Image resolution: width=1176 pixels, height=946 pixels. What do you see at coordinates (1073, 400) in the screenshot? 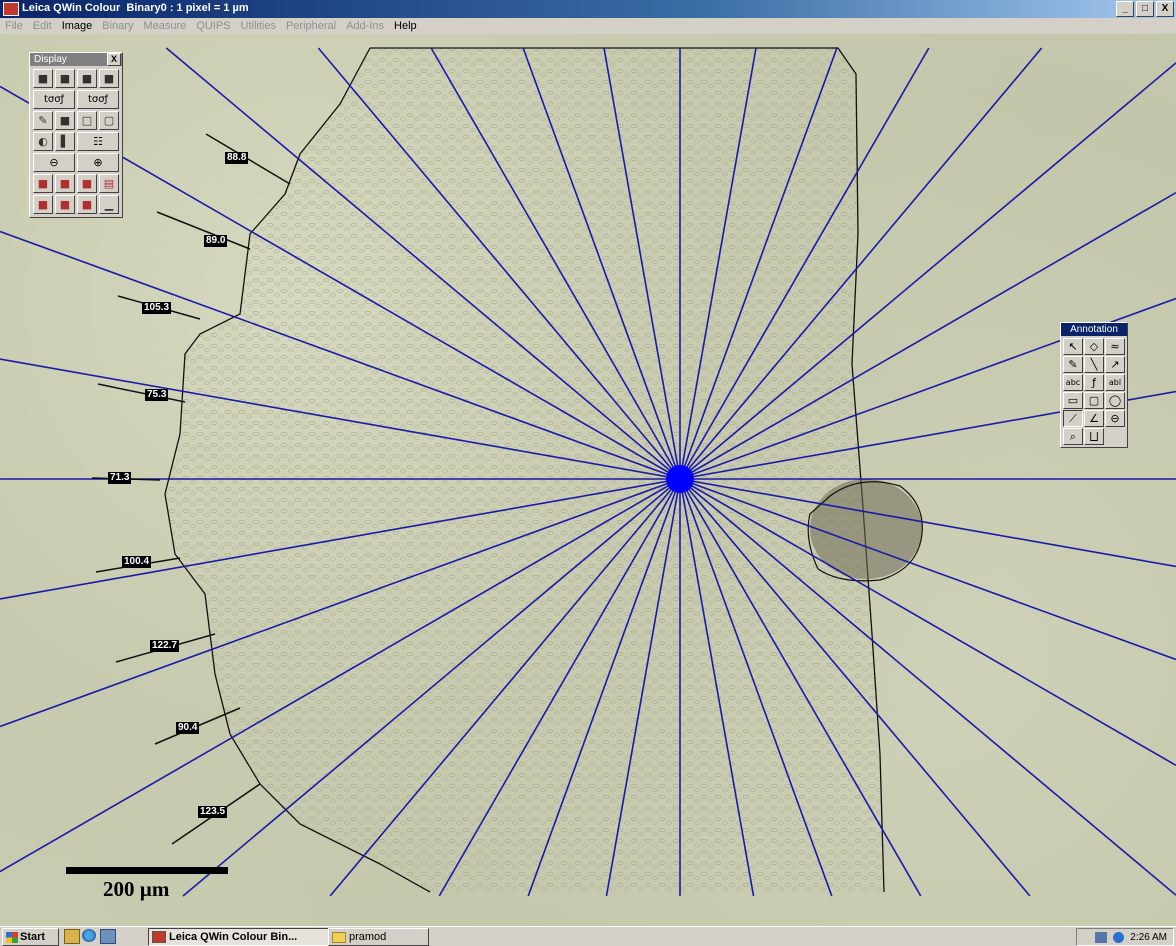
I see `rectangle-icon: ▭` at bounding box center [1073, 400].